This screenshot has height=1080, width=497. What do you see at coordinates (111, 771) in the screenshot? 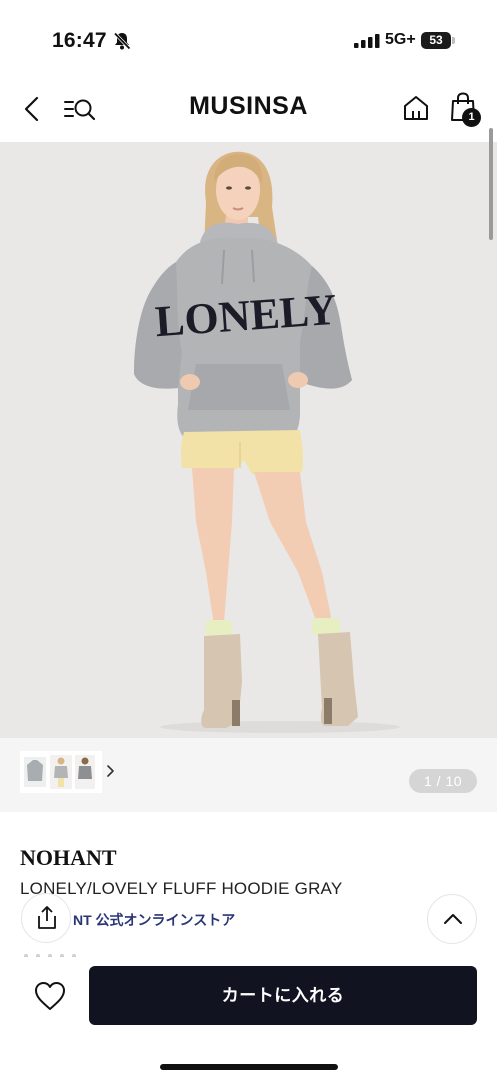
I see `thumbnail-next-icon` at bounding box center [111, 771].